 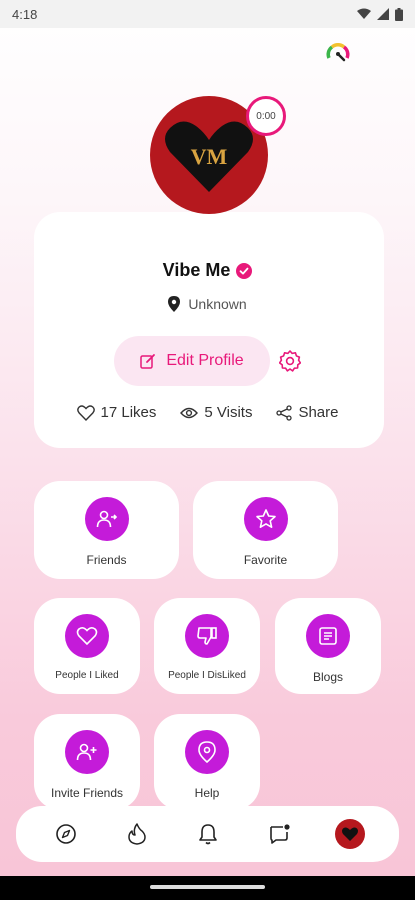 I want to click on home-handle, so click(x=207, y=887).